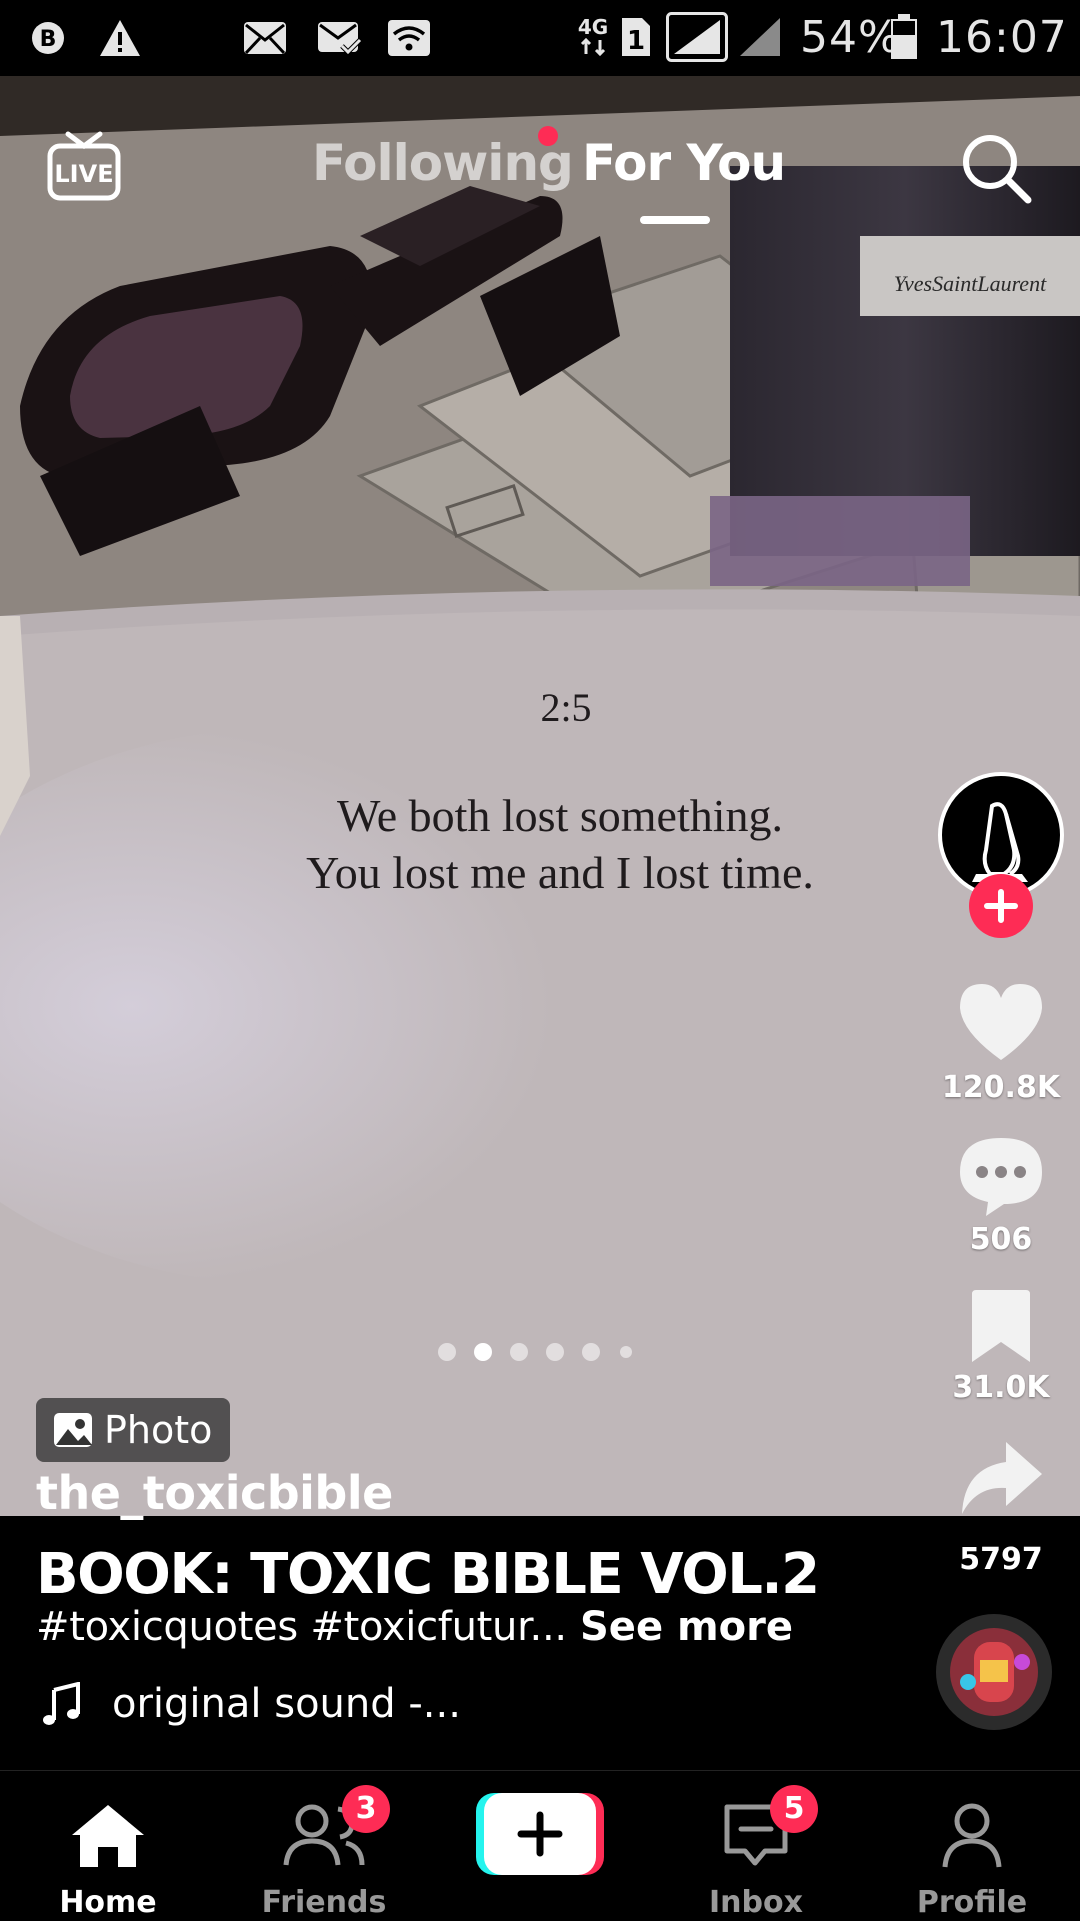  What do you see at coordinates (560, 872) in the screenshot?
I see `quote-line-2: You lost me and I lost time.` at bounding box center [560, 872].